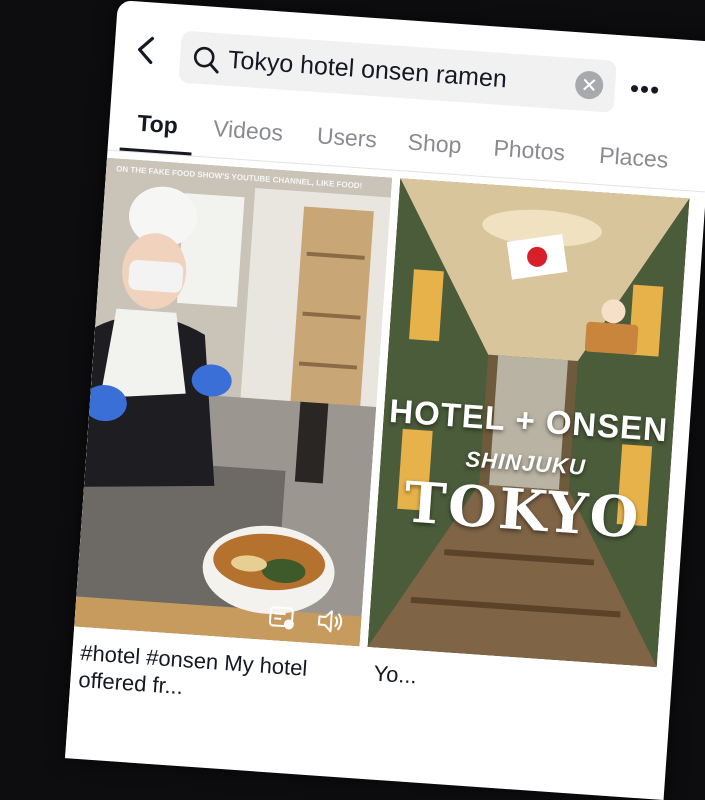  What do you see at coordinates (248, 131) in the screenshot?
I see `tab-videos: Videos` at bounding box center [248, 131].